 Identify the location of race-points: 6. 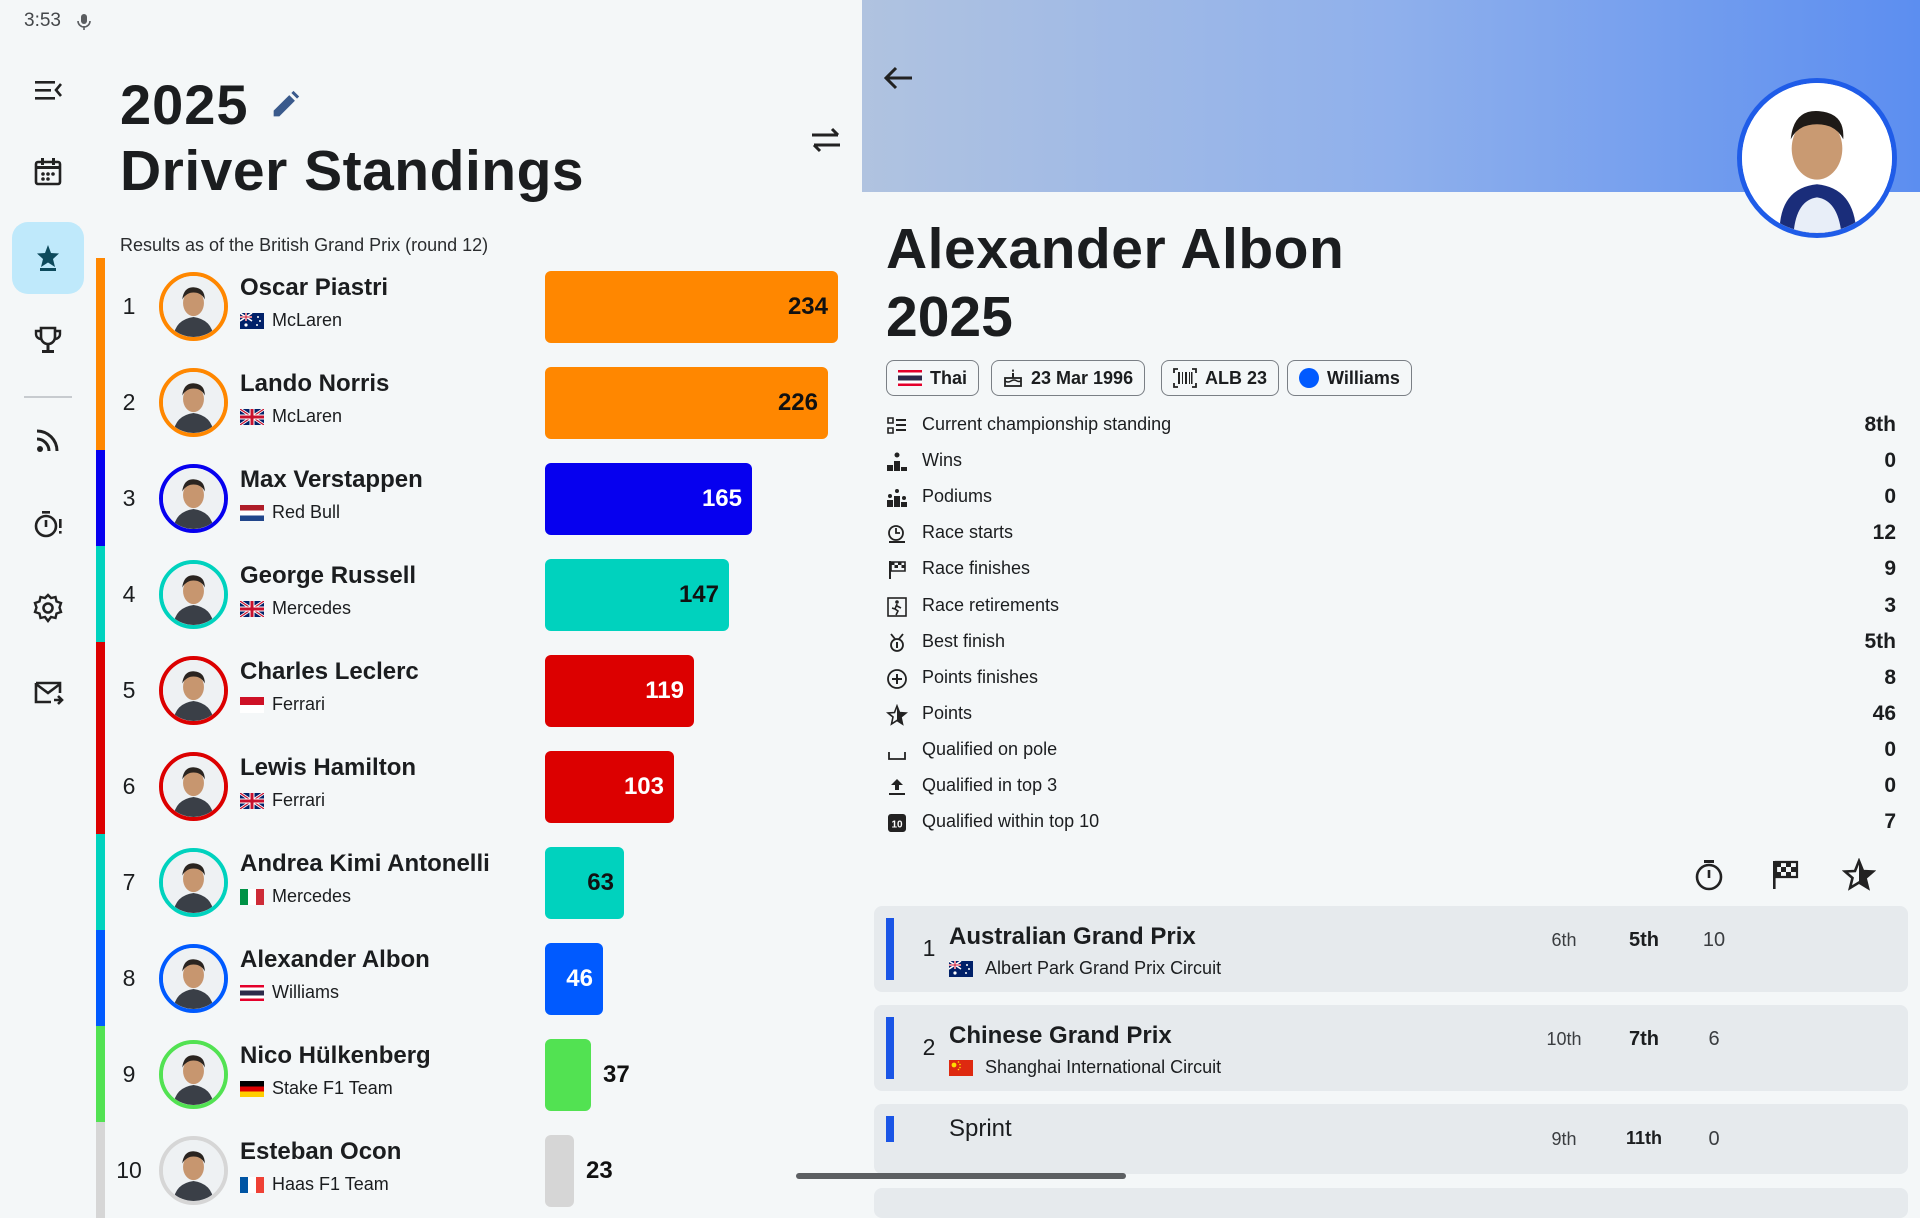
(1714, 1039).